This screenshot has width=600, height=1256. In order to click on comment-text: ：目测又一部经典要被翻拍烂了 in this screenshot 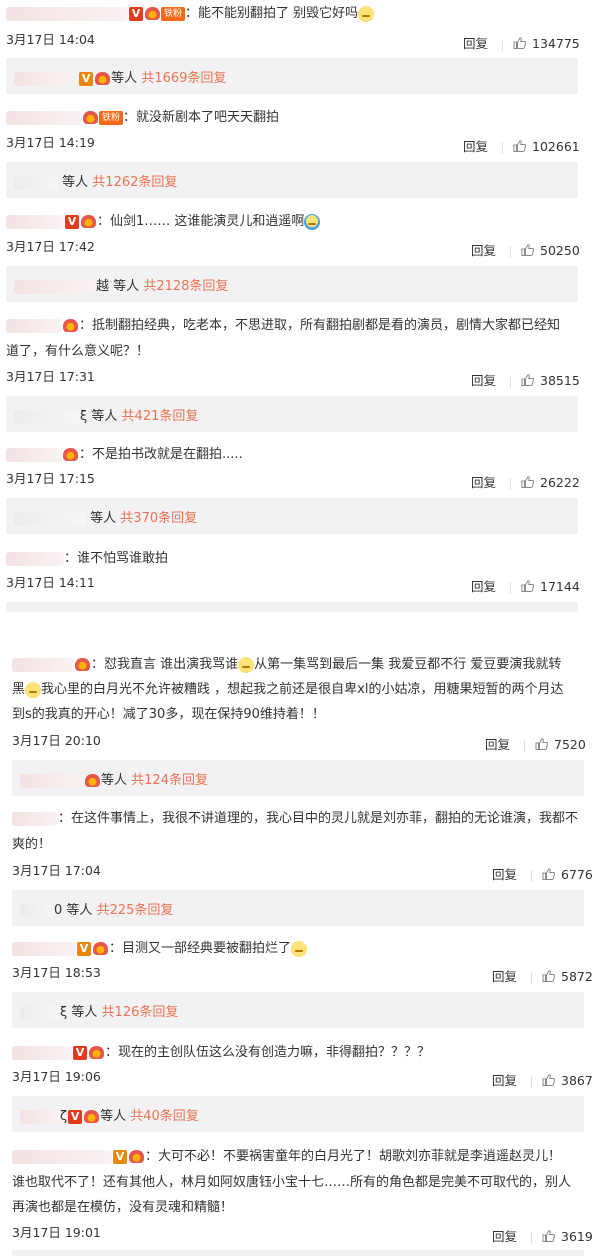, I will do `click(200, 948)`.